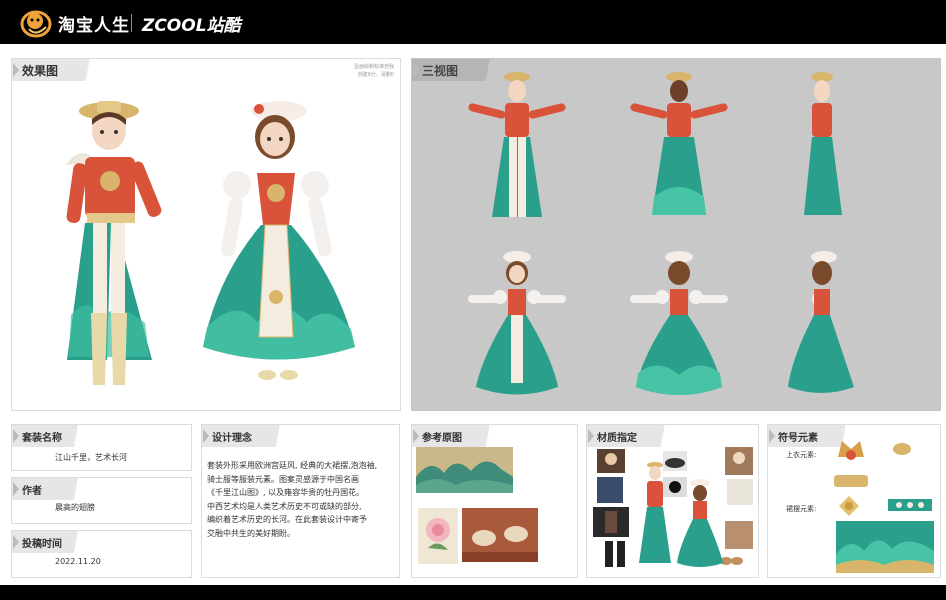 The width and height of the screenshot is (946, 600). Describe the element at coordinates (101, 500) in the screenshot. I see `author-box: 作者 晨高的翅膀` at that location.